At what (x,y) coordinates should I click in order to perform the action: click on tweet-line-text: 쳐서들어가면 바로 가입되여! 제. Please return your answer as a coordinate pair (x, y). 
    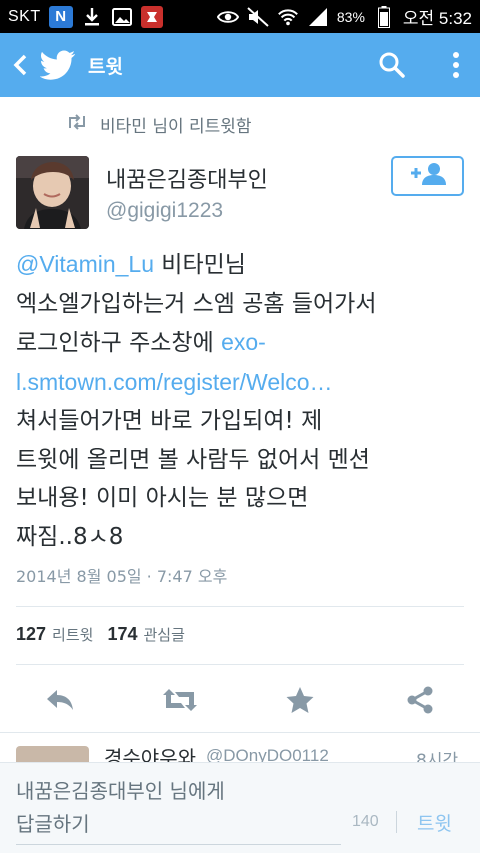
    Looking at the image, I should click on (169, 421).